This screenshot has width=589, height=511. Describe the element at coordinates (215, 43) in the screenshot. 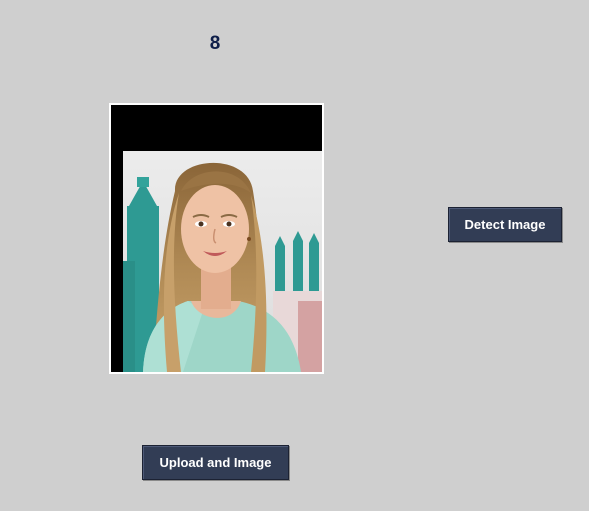

I see `result-label: 8` at that location.